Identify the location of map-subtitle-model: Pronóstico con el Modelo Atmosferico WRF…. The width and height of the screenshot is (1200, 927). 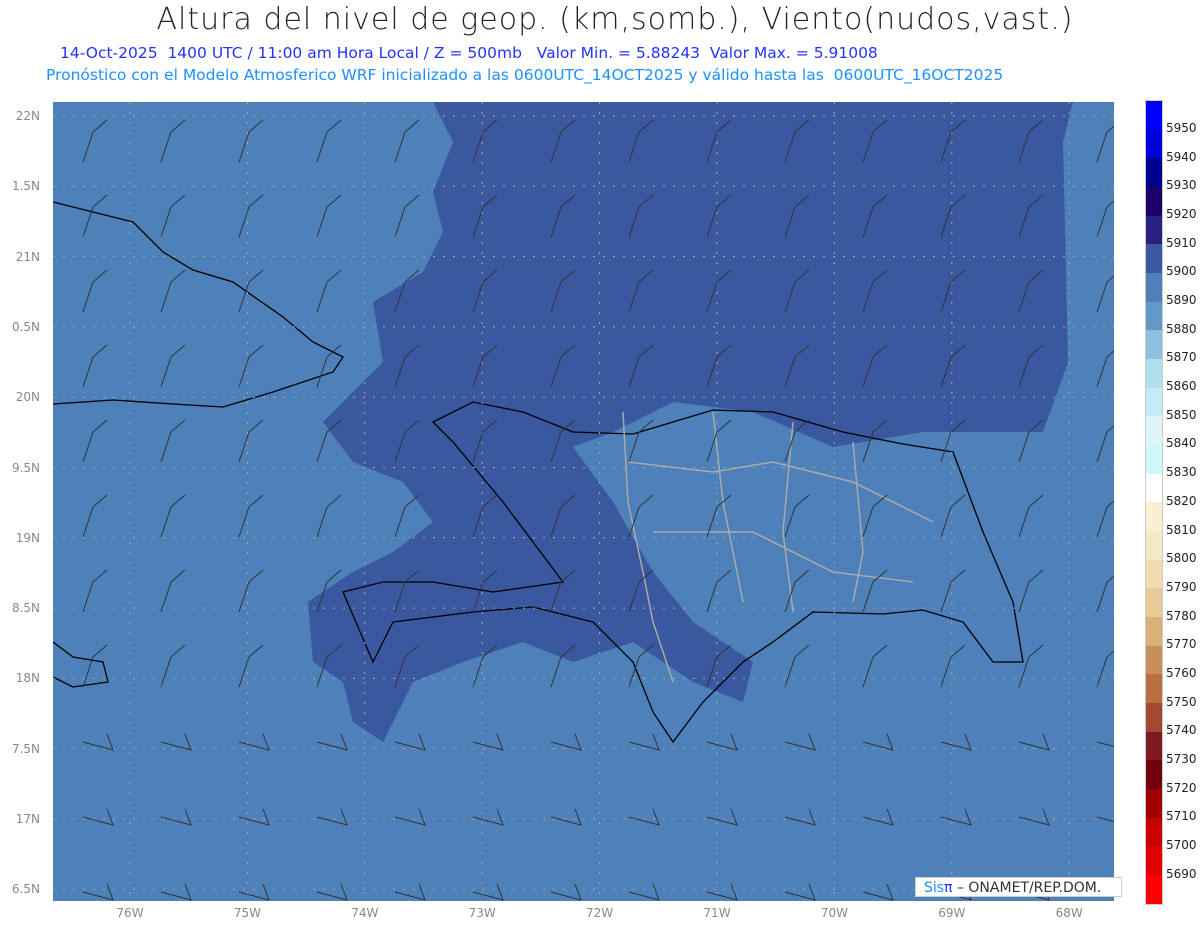
(525, 75).